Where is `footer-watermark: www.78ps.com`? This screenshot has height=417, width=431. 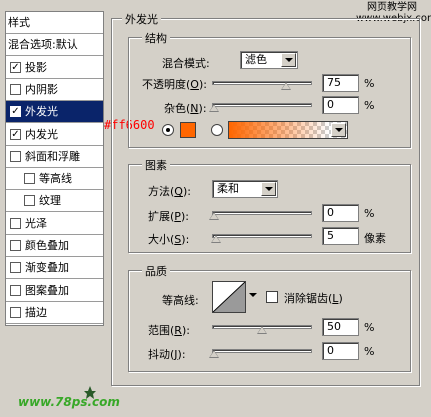 footer-watermark: www.78ps.com is located at coordinates (66, 399).